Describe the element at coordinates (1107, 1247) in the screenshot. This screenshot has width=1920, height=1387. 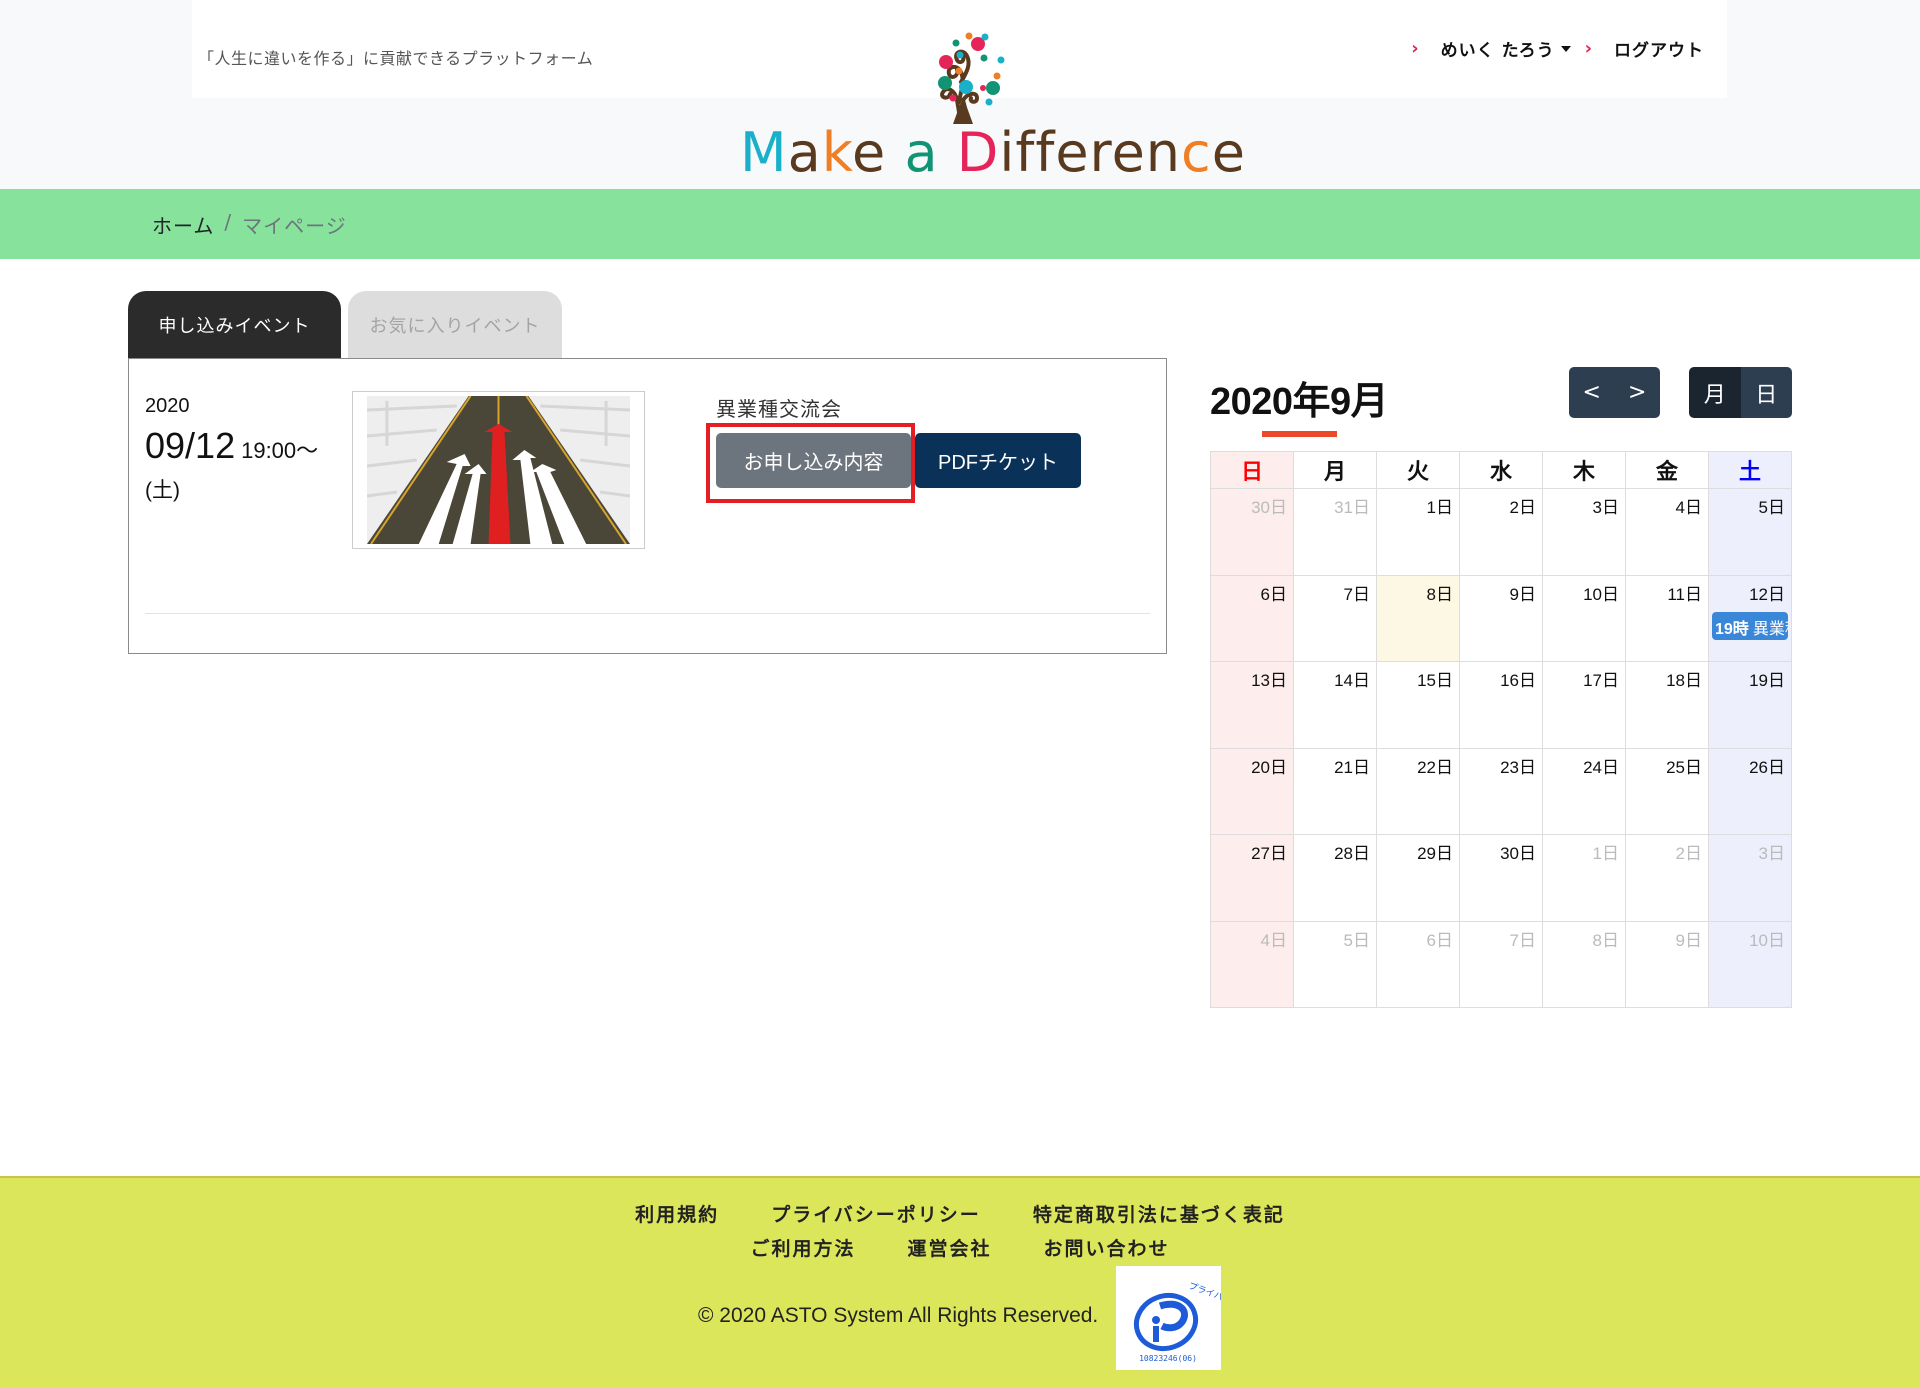
I see `footer-link-contact: お問い合わせ` at that location.